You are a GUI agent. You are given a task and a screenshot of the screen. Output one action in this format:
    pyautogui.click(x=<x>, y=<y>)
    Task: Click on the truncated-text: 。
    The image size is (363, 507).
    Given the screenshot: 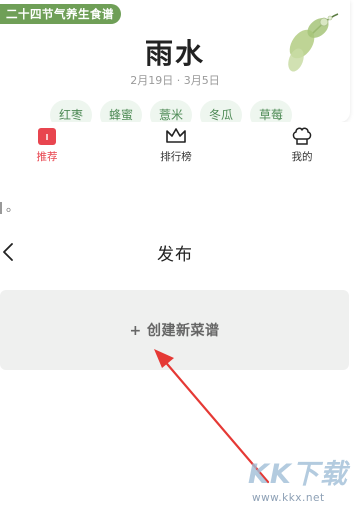 What is the action you would take?
    pyautogui.click(x=9, y=205)
    